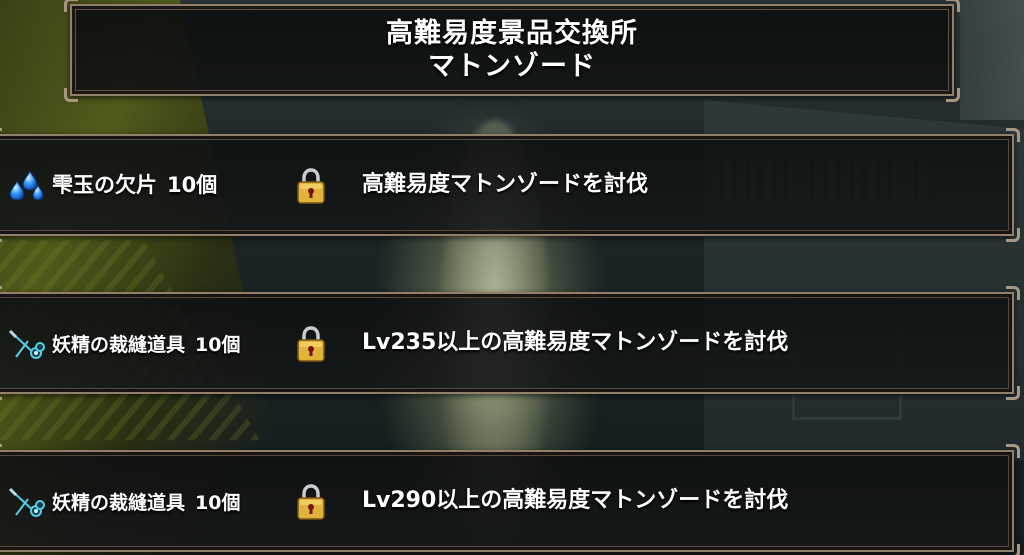 This screenshot has width=1024, height=555. I want to click on page-title: 高難易度景品交換所, so click(512, 33).